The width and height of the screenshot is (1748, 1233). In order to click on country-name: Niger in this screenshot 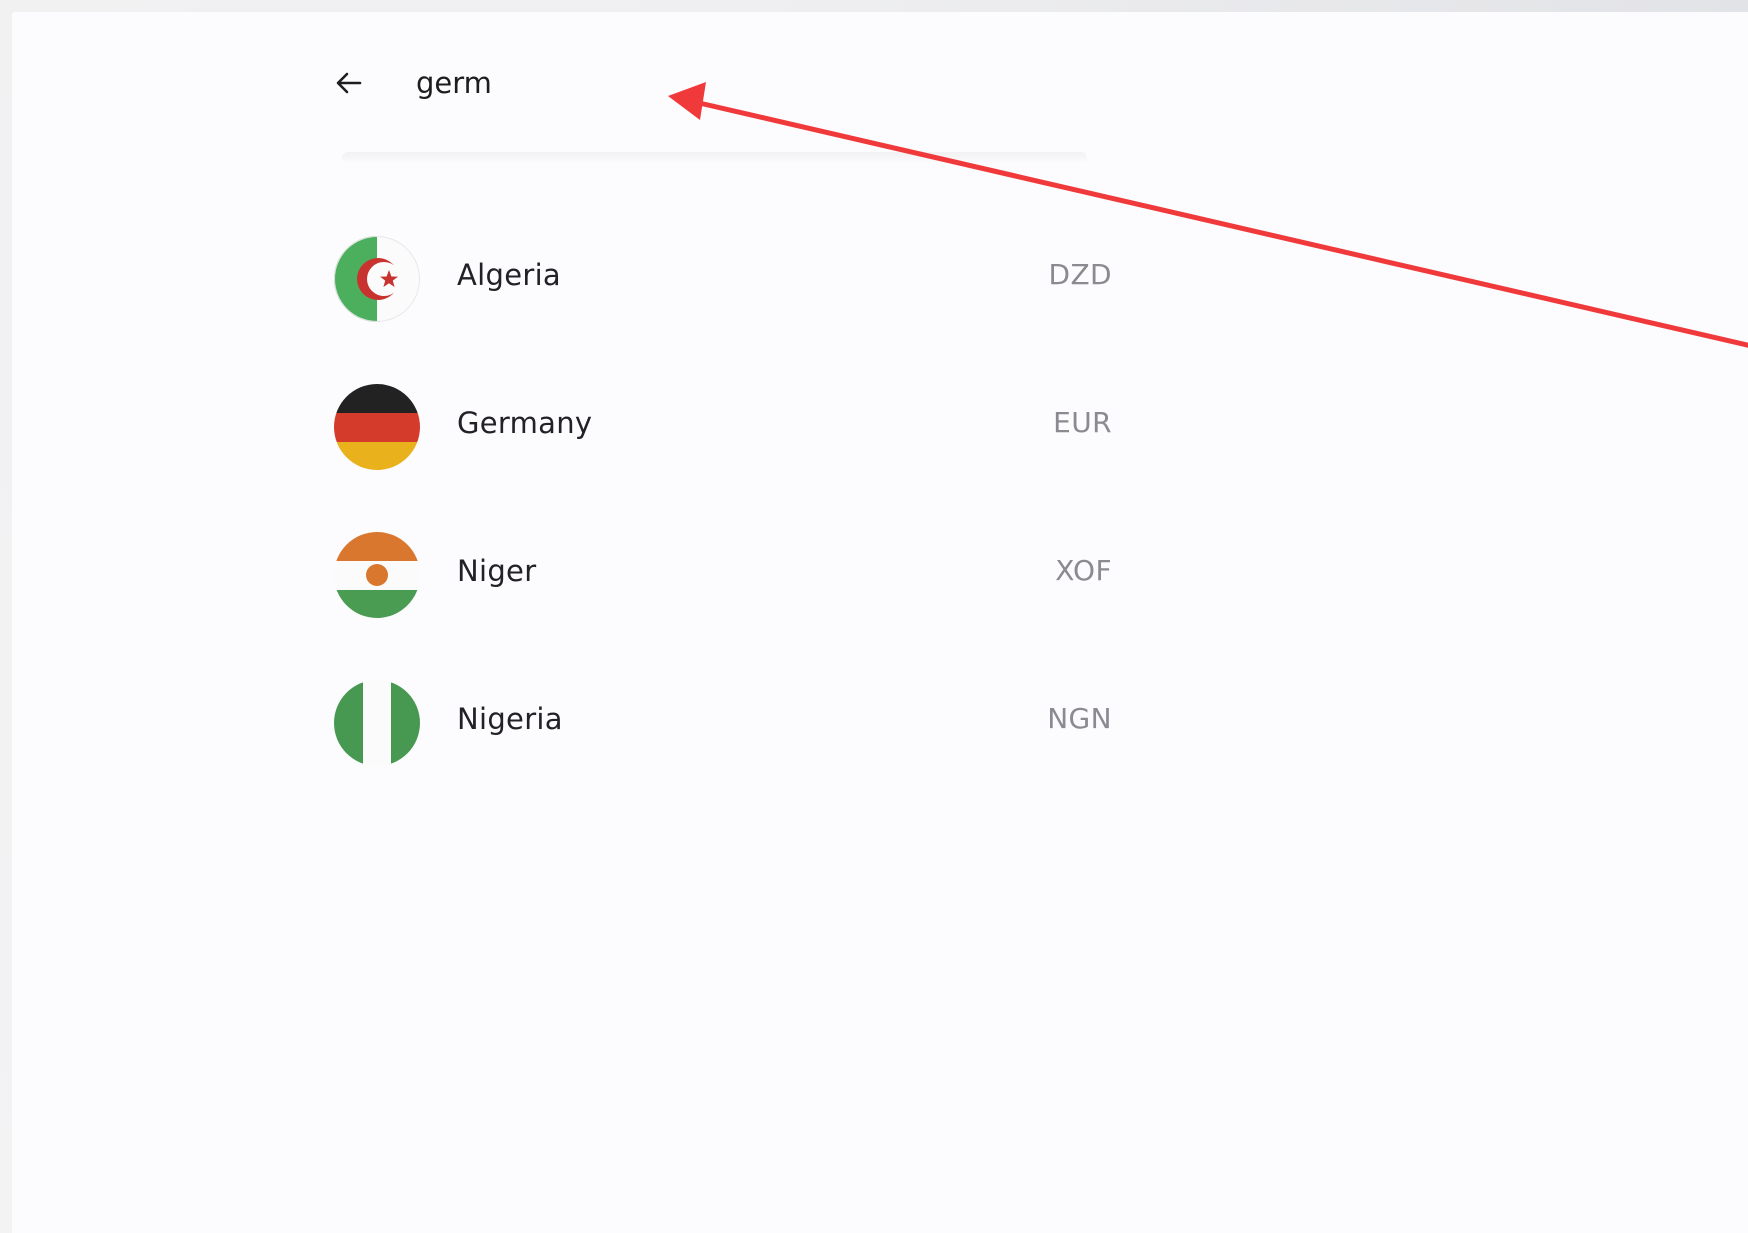, I will do `click(497, 571)`.